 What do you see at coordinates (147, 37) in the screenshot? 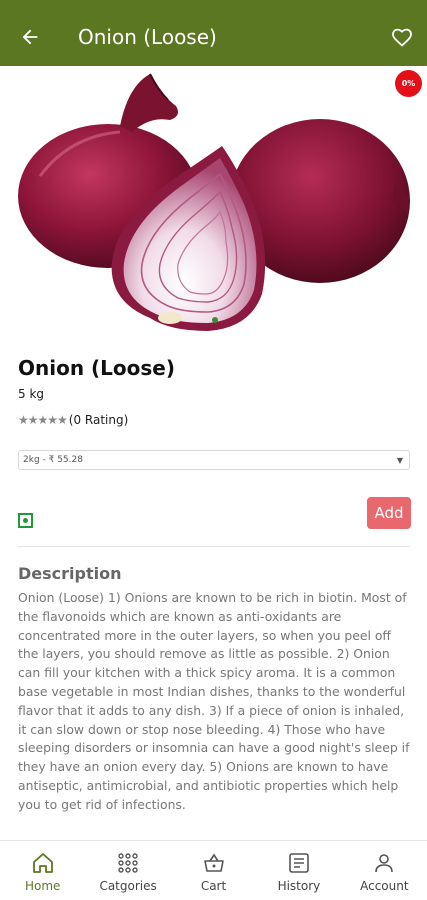
I see `page-title: Onion (Loose)` at bounding box center [147, 37].